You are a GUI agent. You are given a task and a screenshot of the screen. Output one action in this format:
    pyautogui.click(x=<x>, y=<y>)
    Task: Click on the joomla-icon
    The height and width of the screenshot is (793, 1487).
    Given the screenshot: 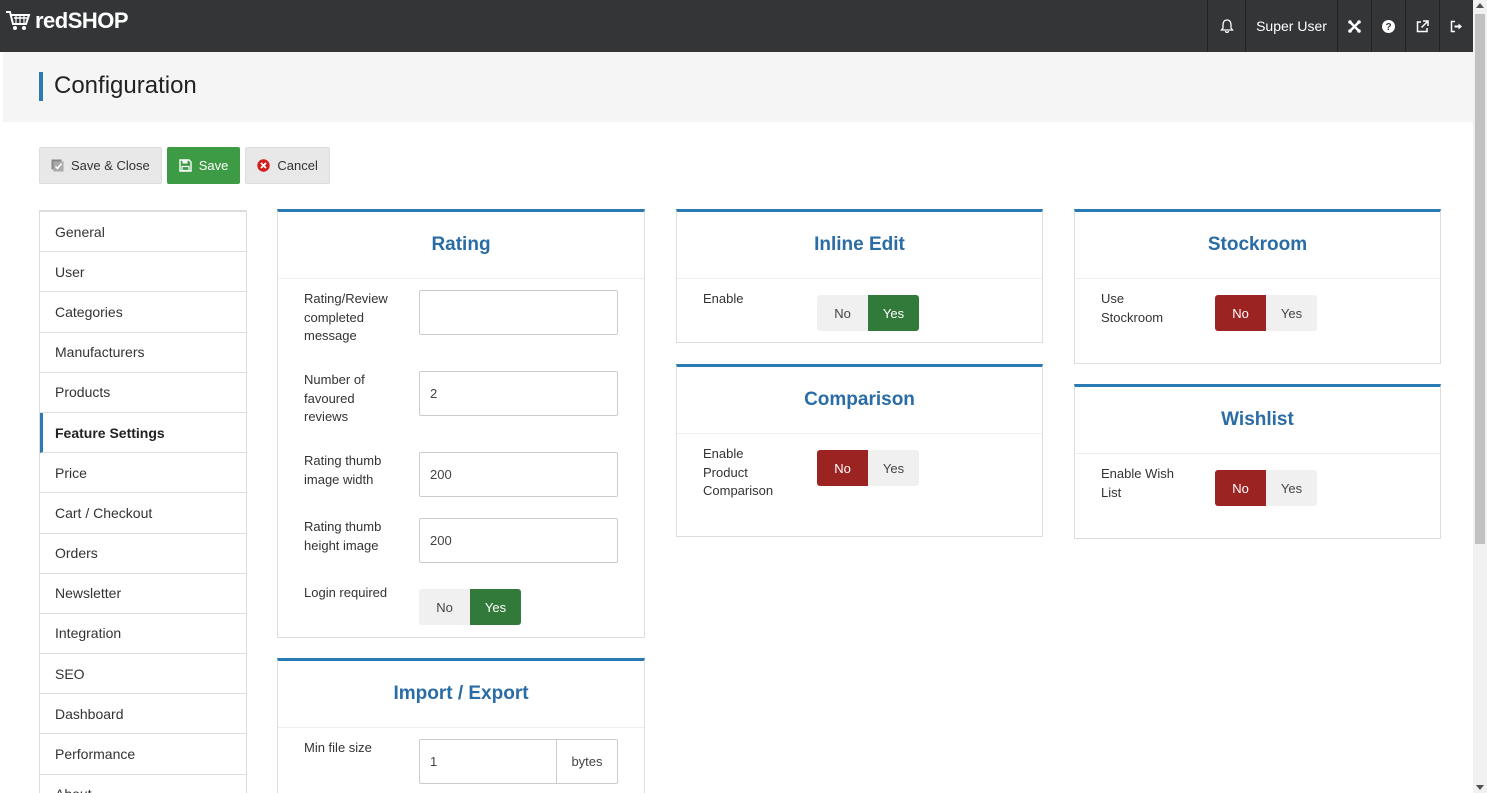 What is the action you would take?
    pyautogui.click(x=1354, y=26)
    